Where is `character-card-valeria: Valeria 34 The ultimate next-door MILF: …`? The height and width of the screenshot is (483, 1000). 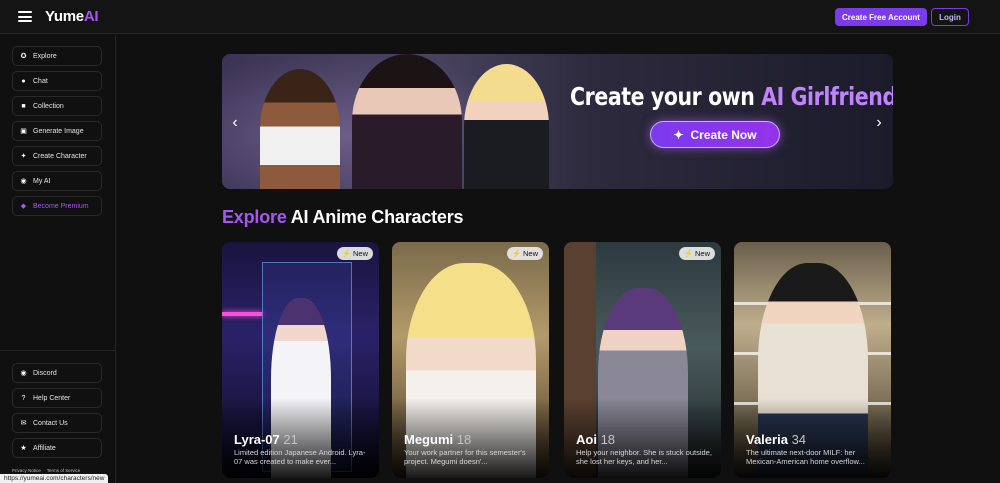
character-card-valeria: Valeria 34 The ultimate next-door MILF: … is located at coordinates (812, 360).